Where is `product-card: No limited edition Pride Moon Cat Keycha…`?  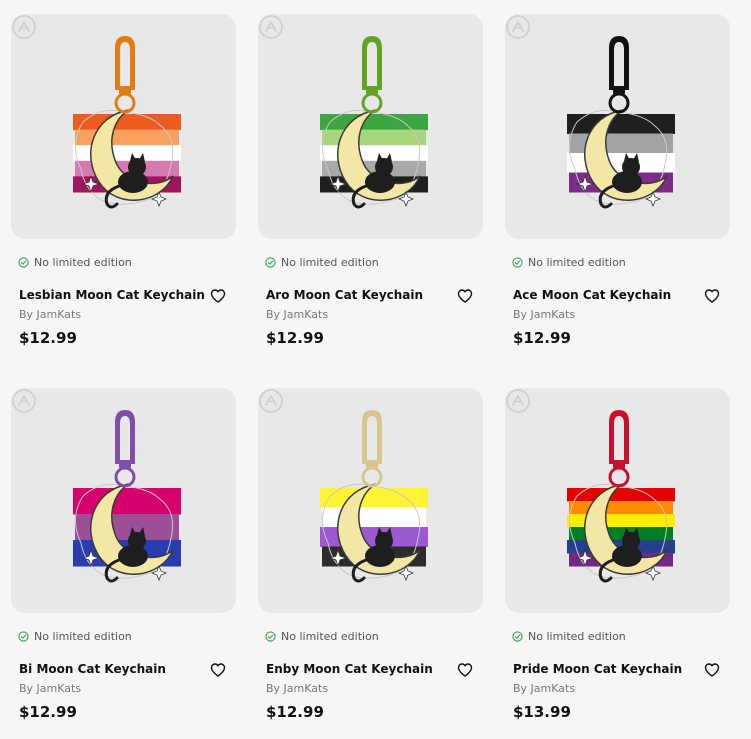 product-card: No limited edition Pride Moon Cat Keycha… is located at coordinates (617, 563).